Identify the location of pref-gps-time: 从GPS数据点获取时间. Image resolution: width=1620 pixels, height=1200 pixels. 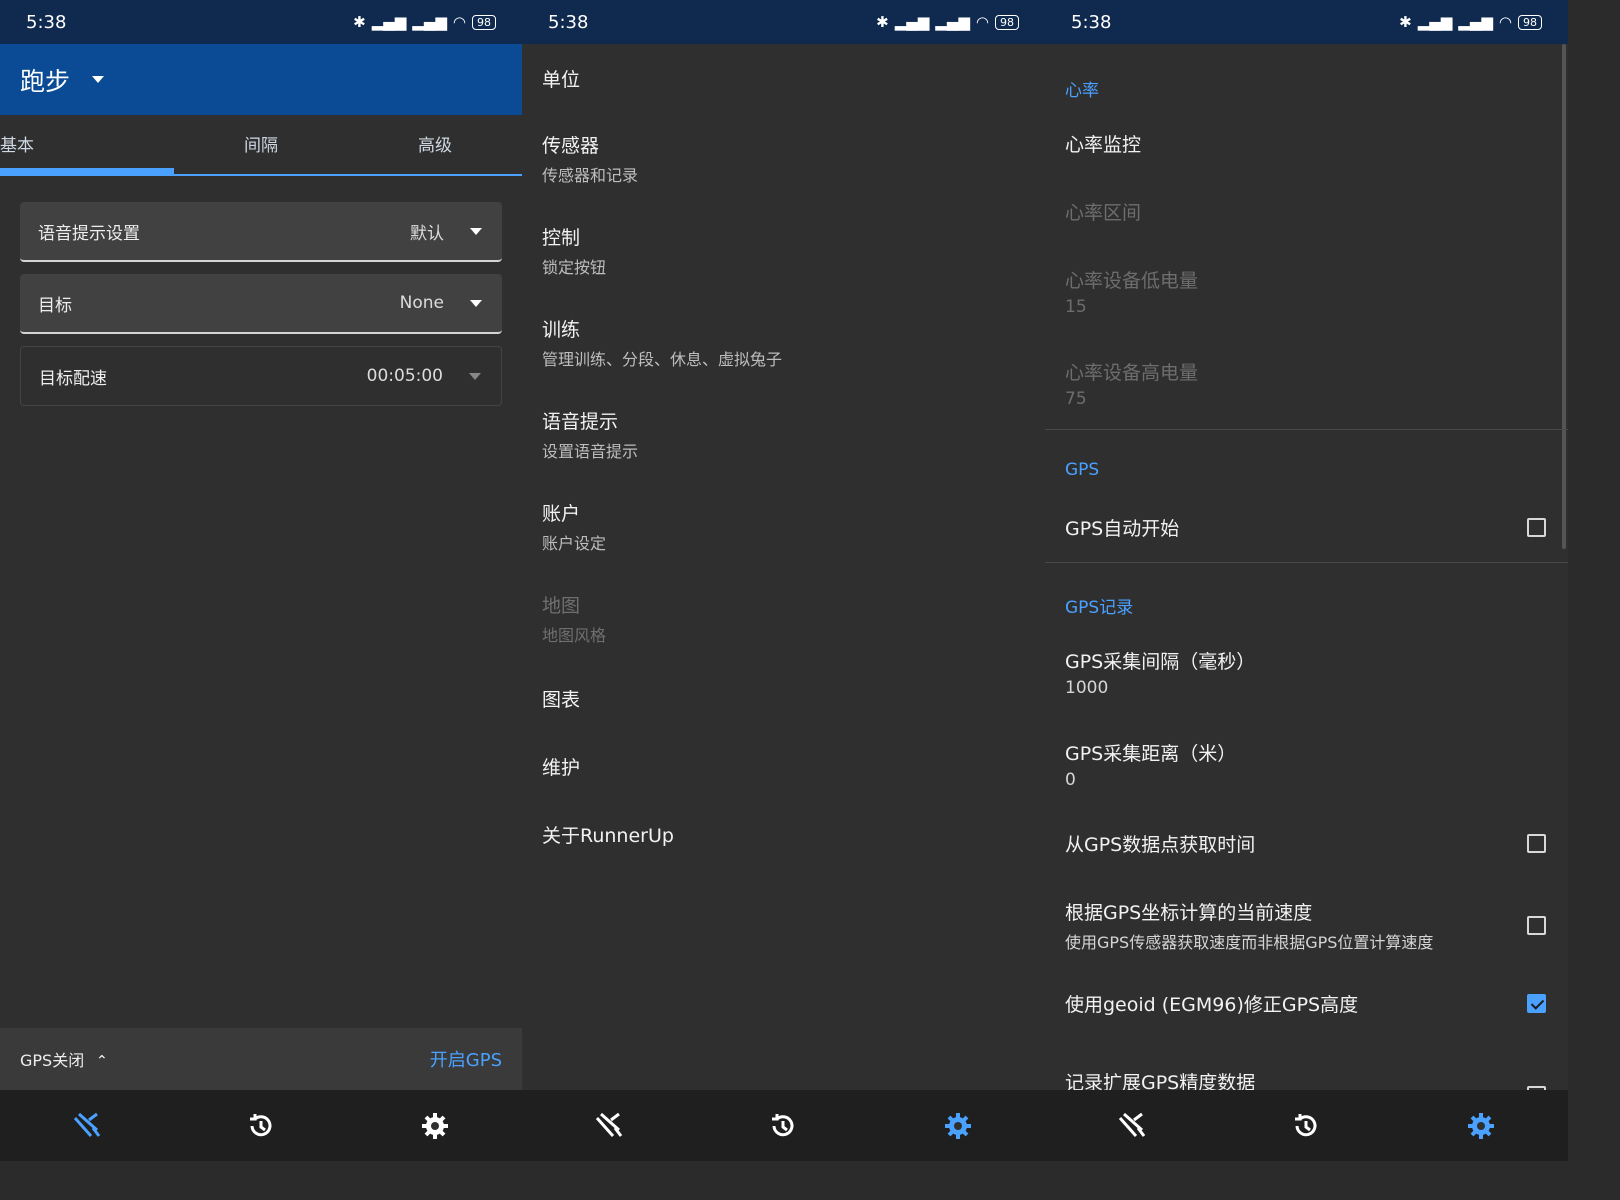
(1306, 843).